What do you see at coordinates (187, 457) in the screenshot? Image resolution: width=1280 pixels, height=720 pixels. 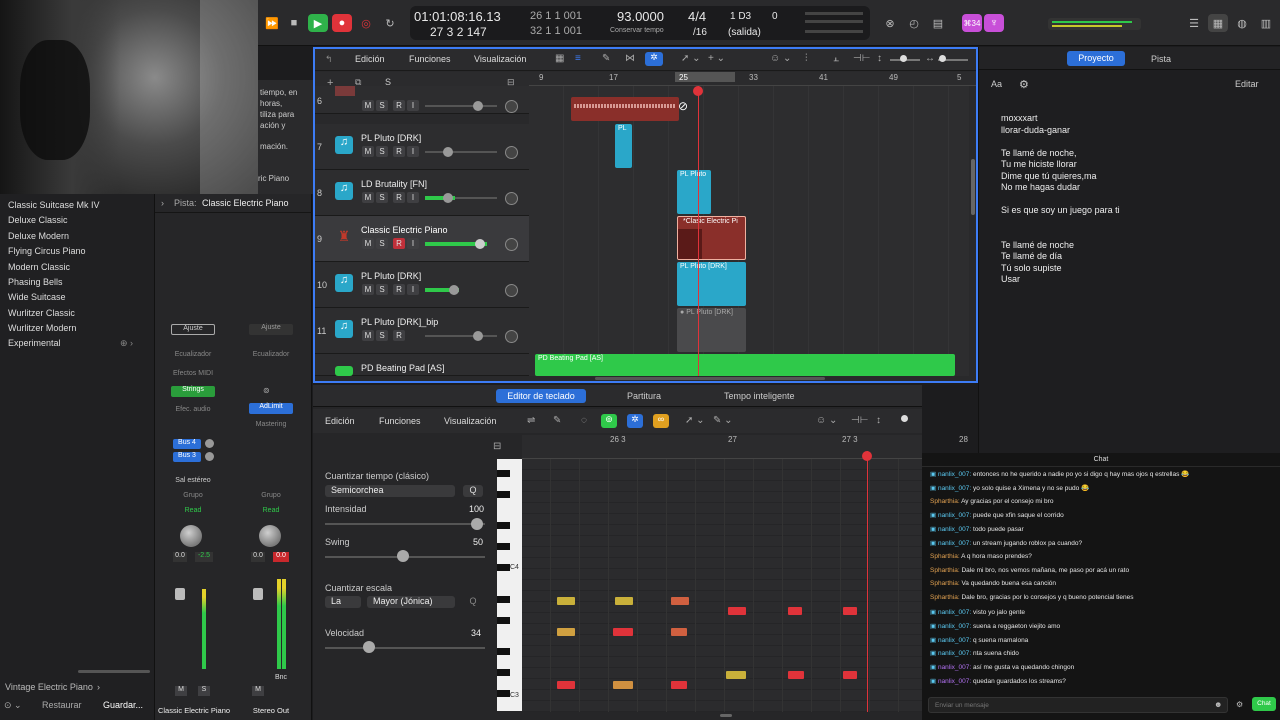 I see `send-bus3: Bus 3` at bounding box center [187, 457].